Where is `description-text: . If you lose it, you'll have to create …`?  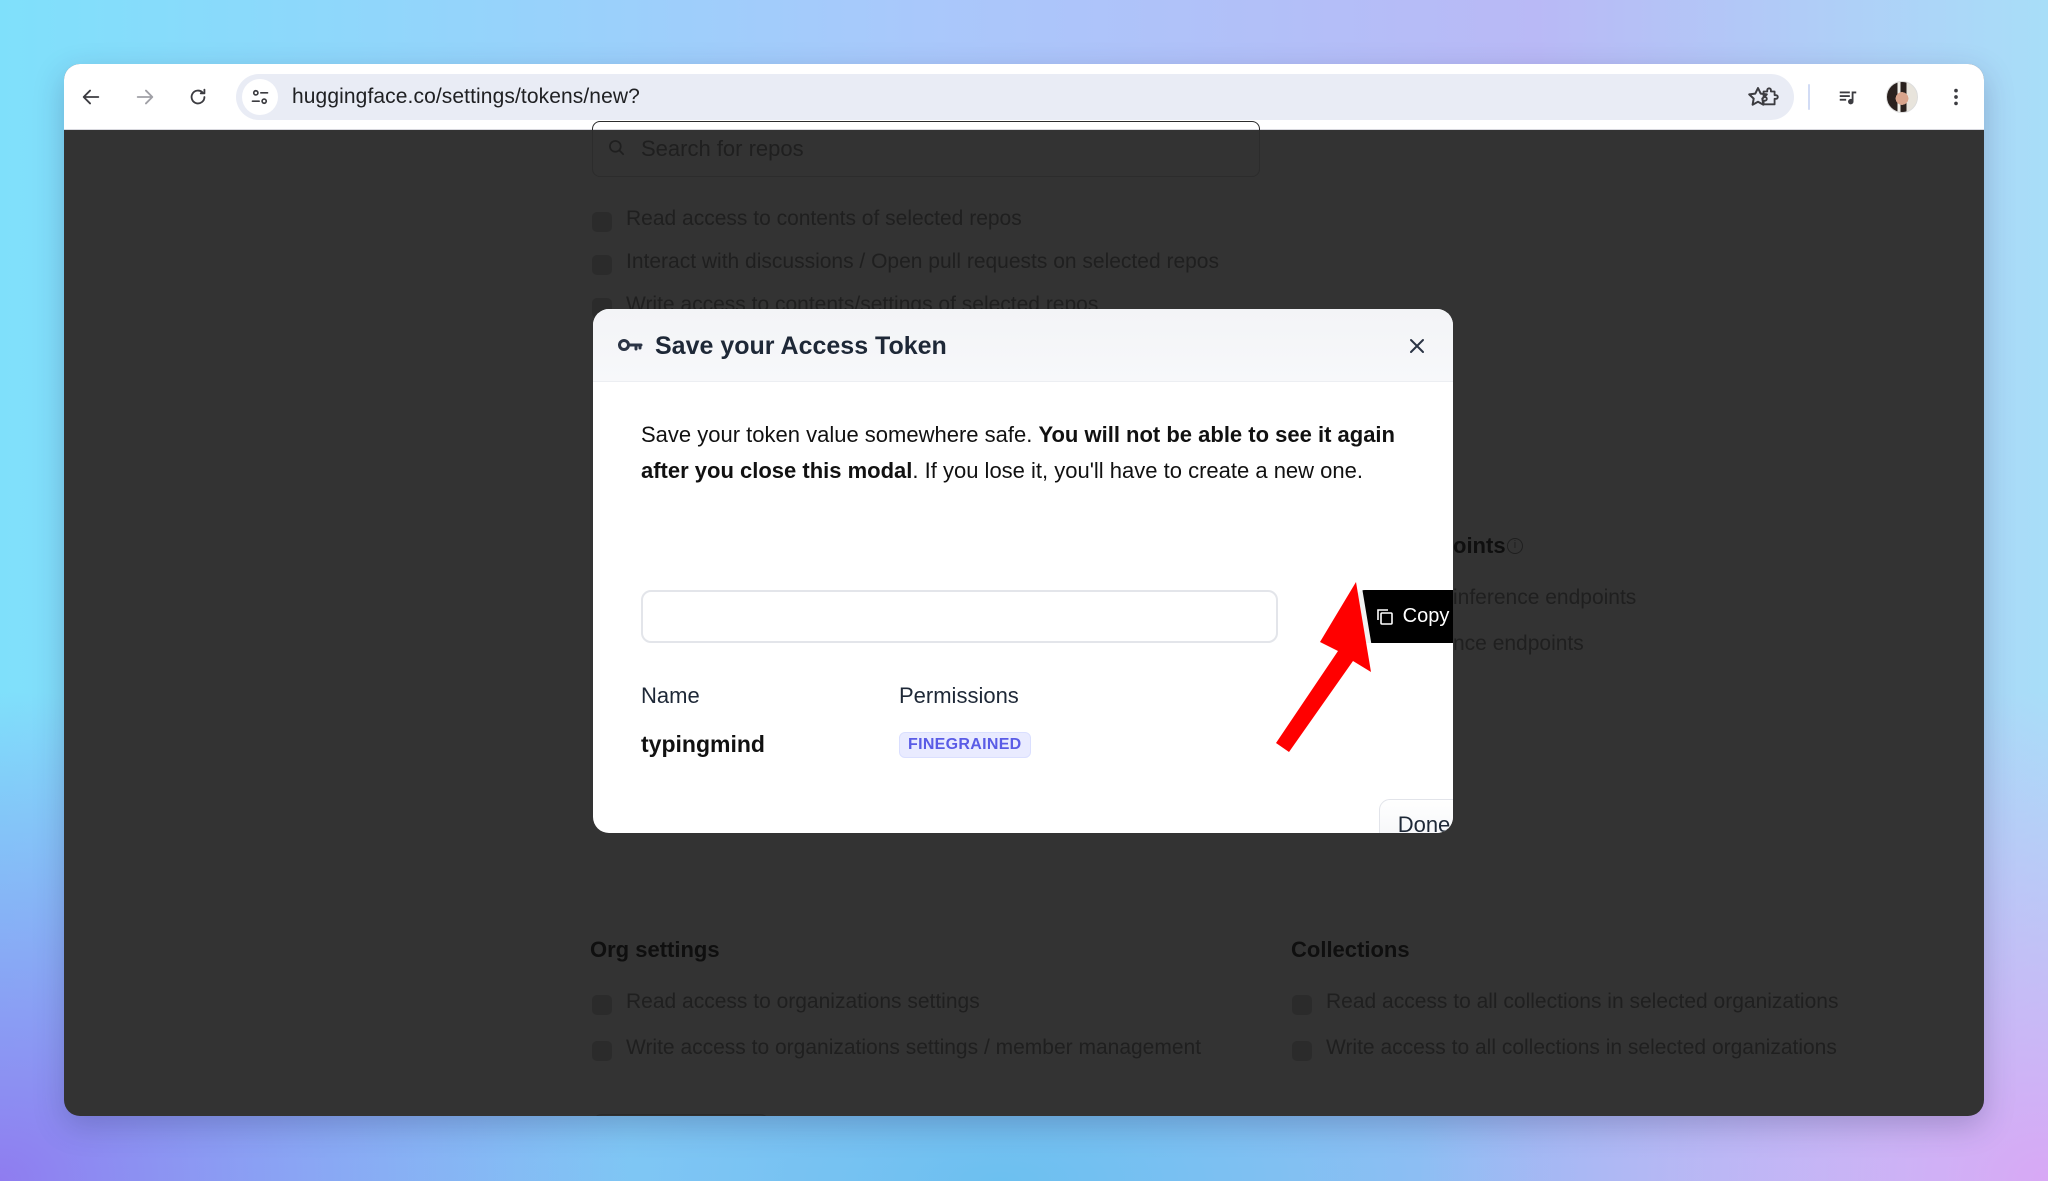
description-text: . If you lose it, you'll have to create … is located at coordinates (1137, 470).